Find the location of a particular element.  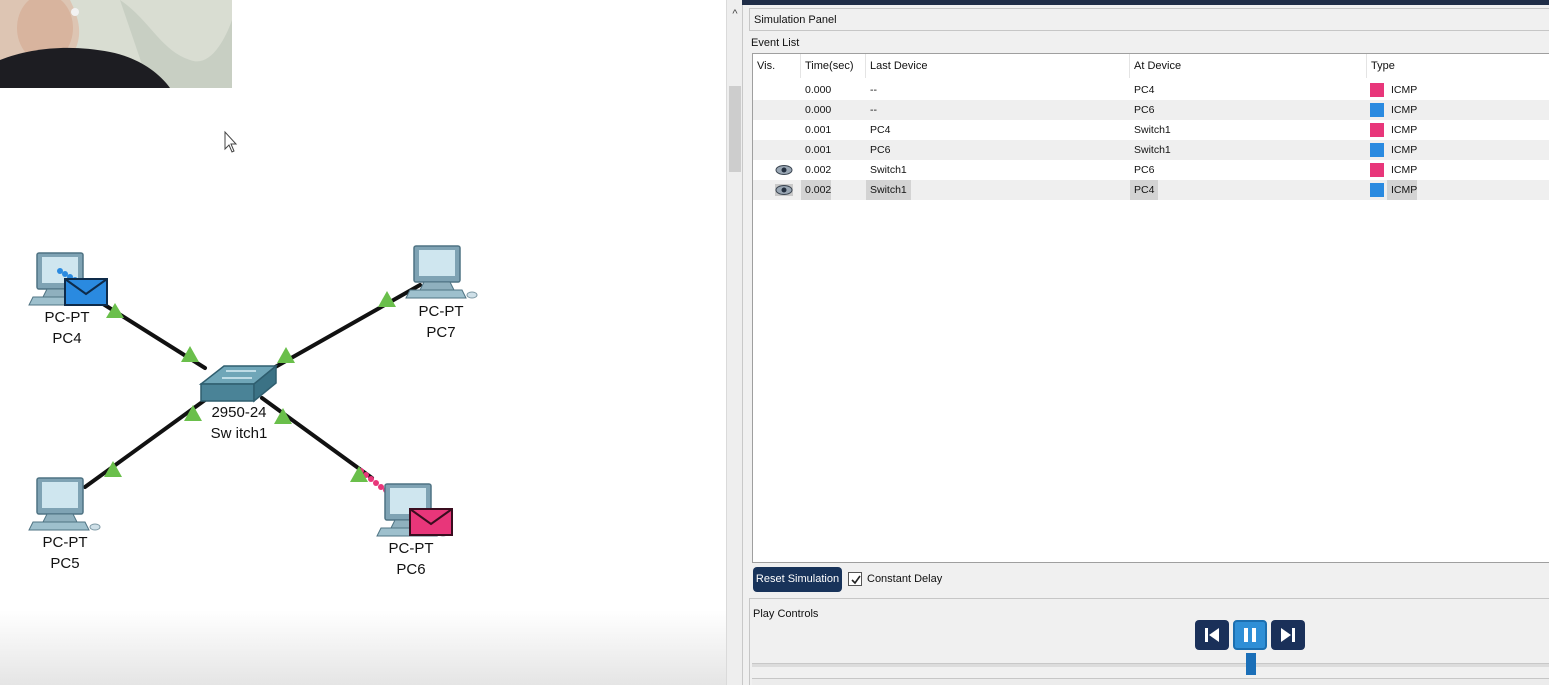

pc4-label: PC-PT PC4 is located at coordinates (67, 328).